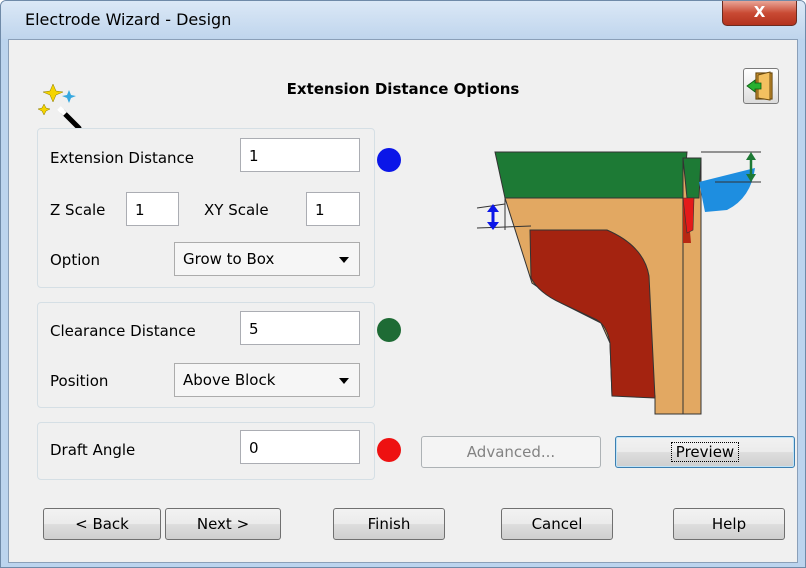 Image resolution: width=806 pixels, height=568 pixels. Describe the element at coordinates (389, 450) in the screenshot. I see `draft-color-indicator` at that location.